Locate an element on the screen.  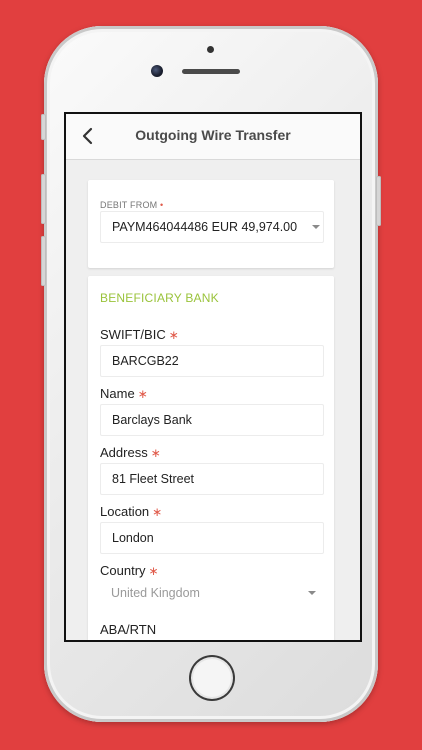
beneficiary-bank-title: BENEFICIARY BANK is located at coordinates (159, 298).